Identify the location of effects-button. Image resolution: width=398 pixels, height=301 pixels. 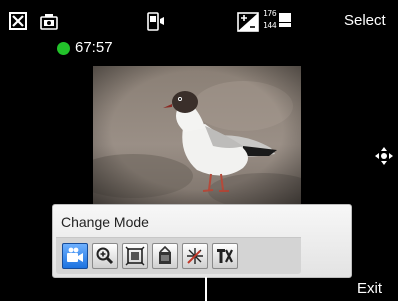
(195, 256).